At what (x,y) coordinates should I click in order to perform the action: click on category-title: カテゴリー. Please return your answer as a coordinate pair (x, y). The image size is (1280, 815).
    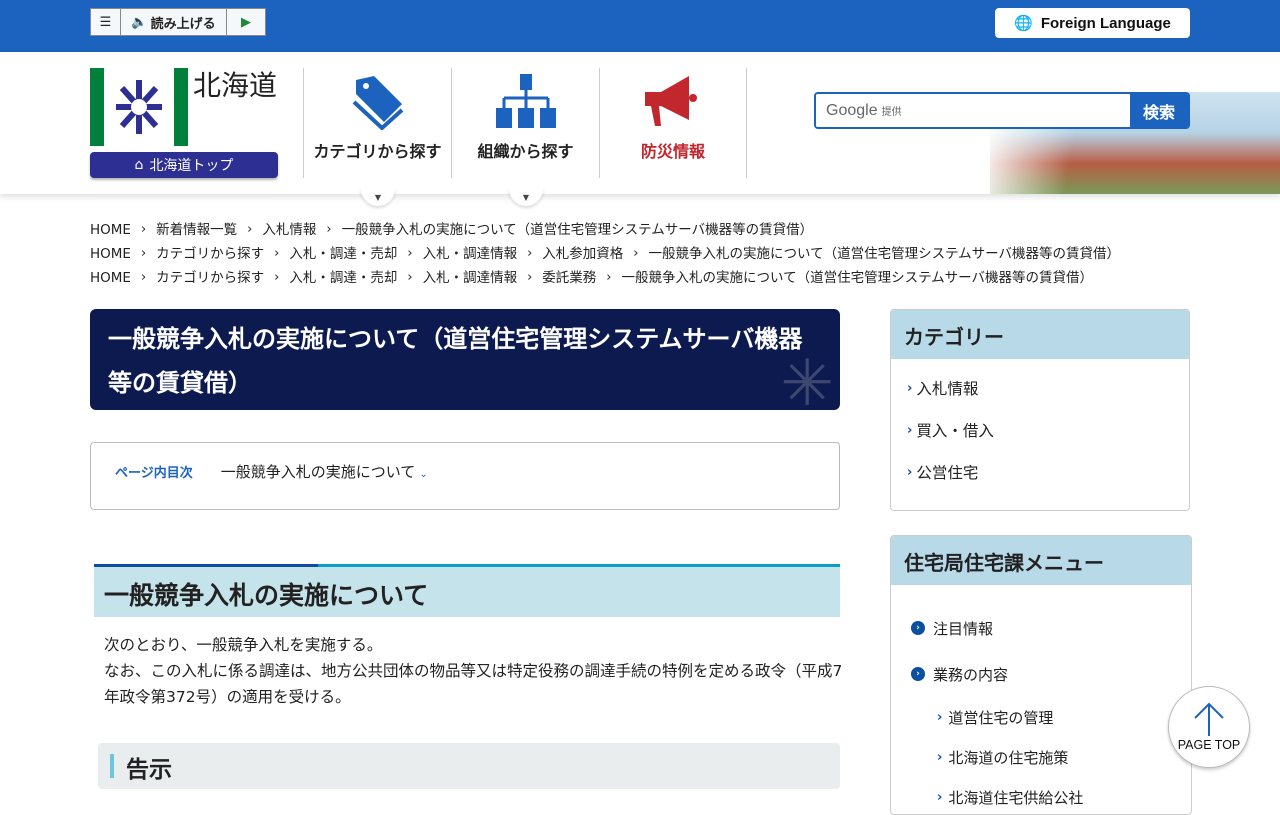
    Looking at the image, I should click on (1040, 334).